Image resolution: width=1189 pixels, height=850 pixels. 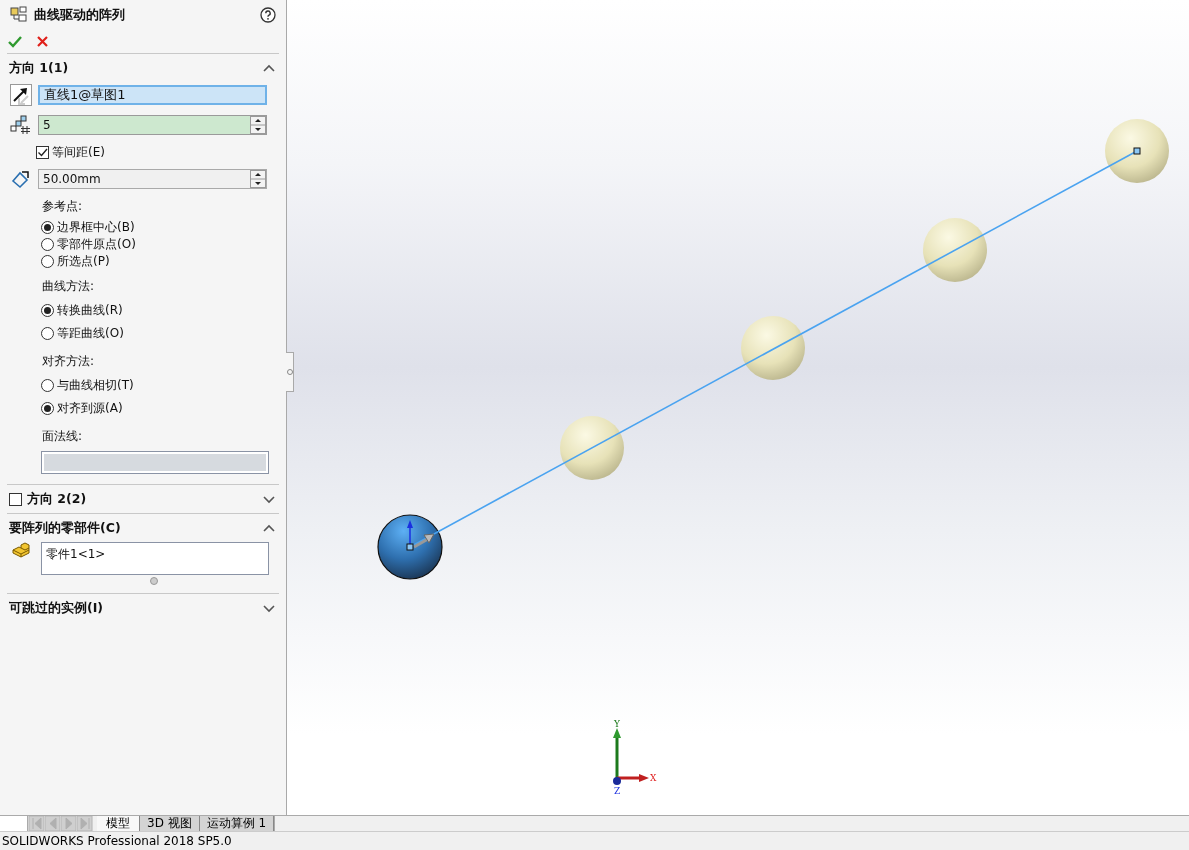 What do you see at coordinates (21, 179) in the screenshot?
I see `spacing-icon` at bounding box center [21, 179].